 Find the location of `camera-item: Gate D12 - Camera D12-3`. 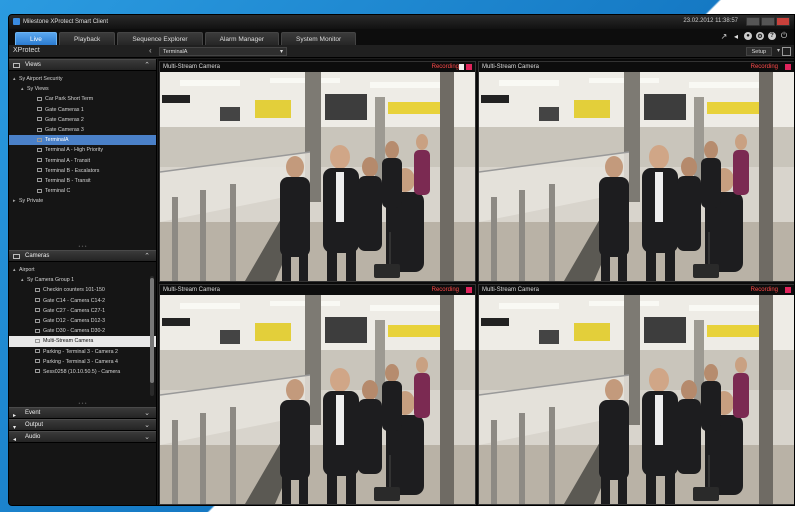

camera-item: Gate D12 - Camera D12-3 is located at coordinates (82, 321).